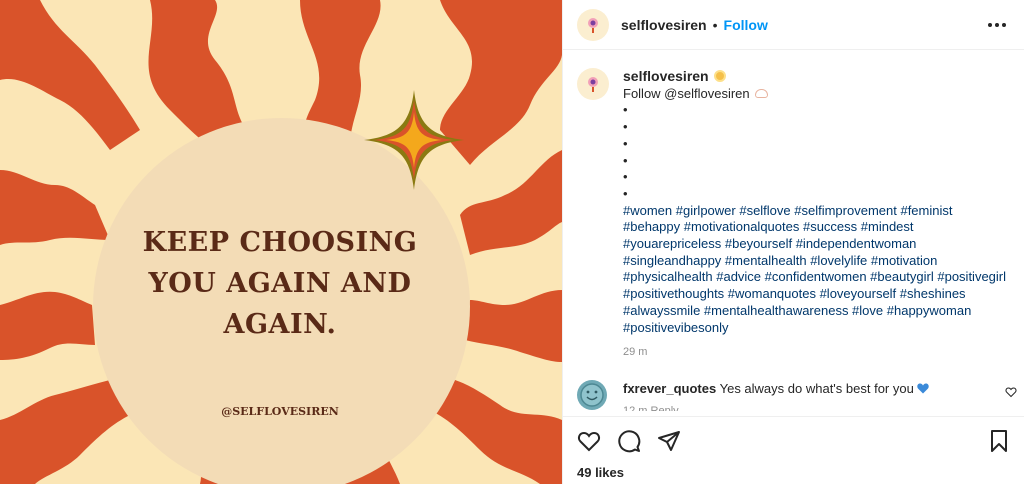  Describe the element at coordinates (808, 407) in the screenshot. I see `comment-meta: 12 m Reply` at that location.